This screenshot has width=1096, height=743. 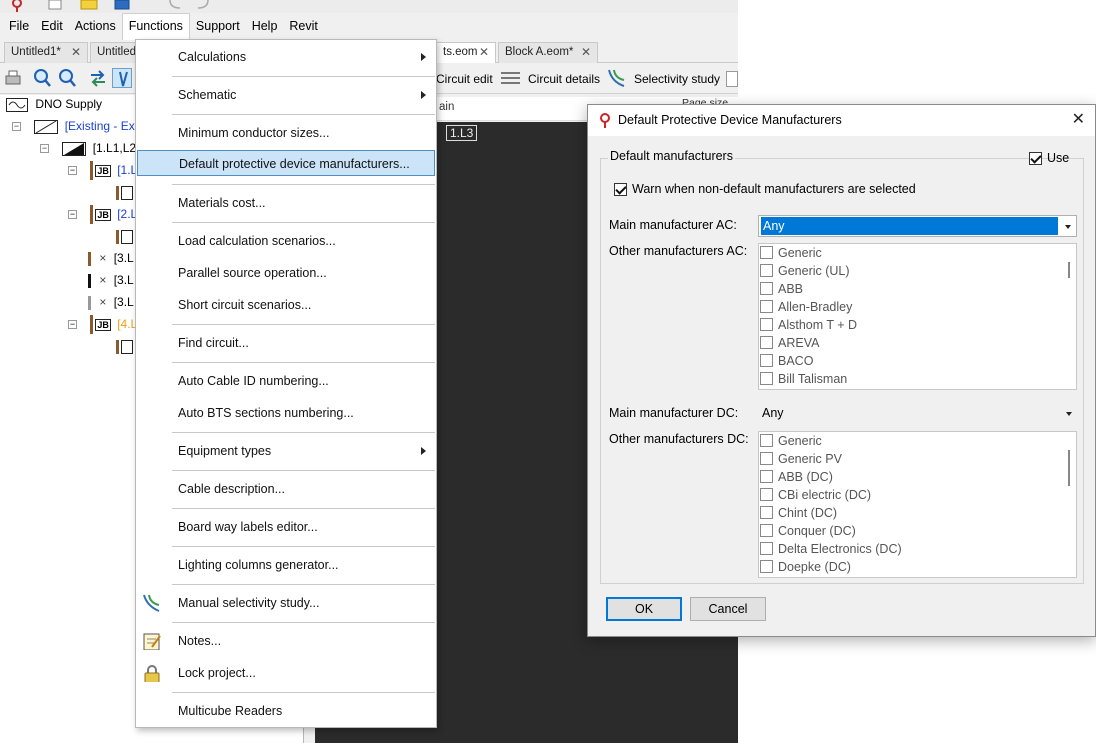 I want to click on menu-item-multicube-readers: Multicube Readers, so click(x=286, y=711).